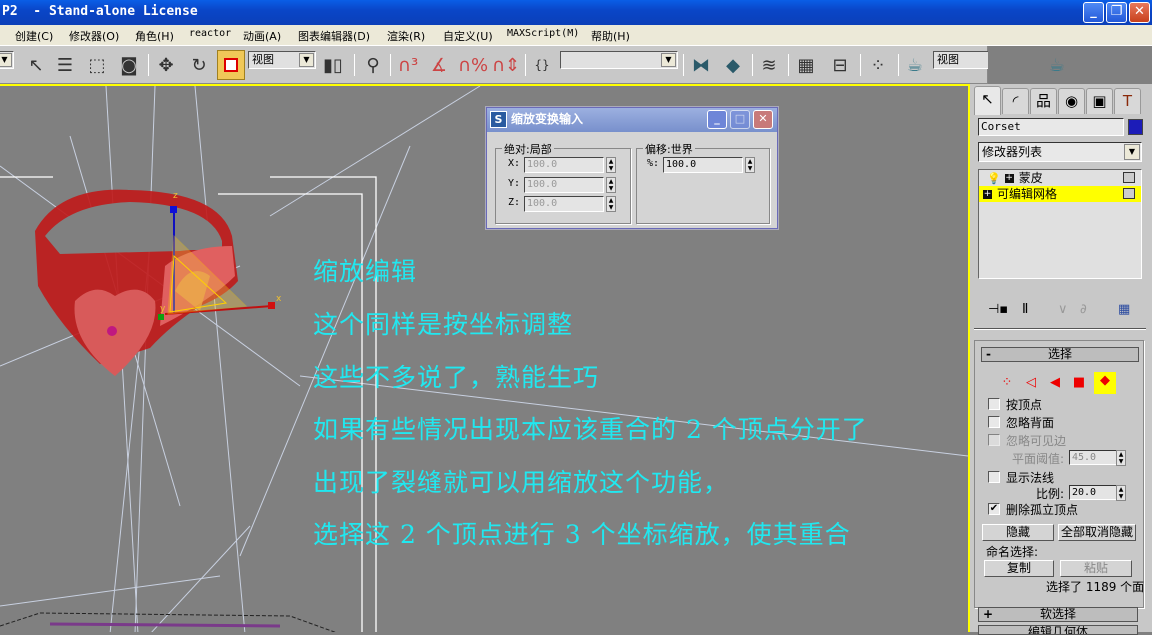  What do you see at coordinates (1036, 441) in the screenshot?
I see `ignore-visible-edges-label: 忽略可见边` at bounding box center [1036, 441].